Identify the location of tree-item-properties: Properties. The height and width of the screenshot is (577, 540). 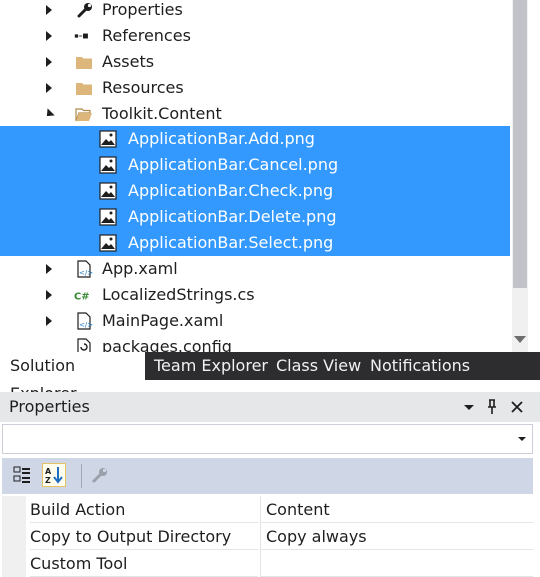
(255, 11).